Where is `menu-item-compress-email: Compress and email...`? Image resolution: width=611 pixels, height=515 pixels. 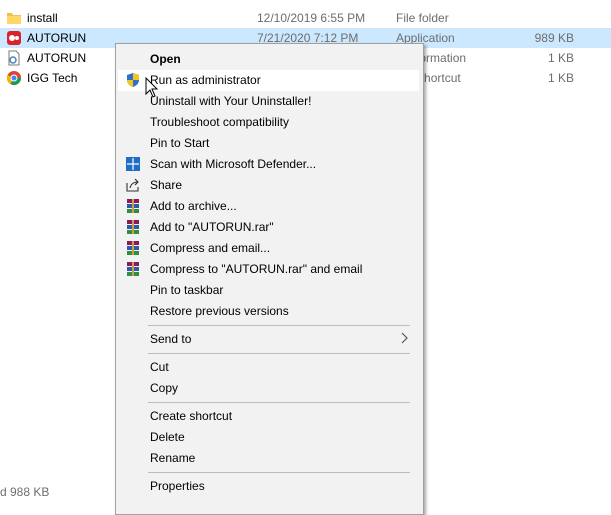 menu-item-compress-email: Compress and email... is located at coordinates (268, 248).